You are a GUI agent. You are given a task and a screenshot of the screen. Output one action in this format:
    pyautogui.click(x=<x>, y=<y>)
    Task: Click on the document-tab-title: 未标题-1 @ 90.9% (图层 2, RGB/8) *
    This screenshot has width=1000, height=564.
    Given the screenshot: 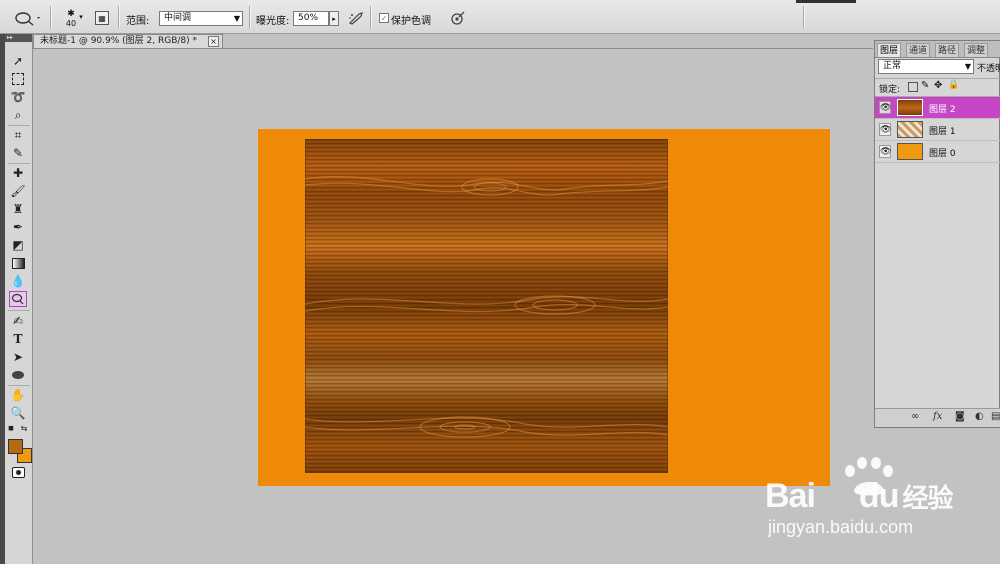 What is the action you would take?
    pyautogui.click(x=118, y=41)
    